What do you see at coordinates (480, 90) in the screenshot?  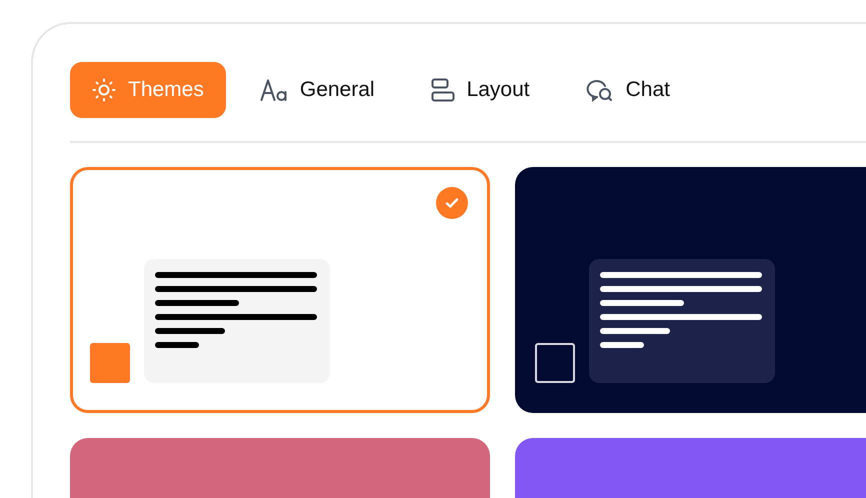 I see `tab: Layout` at bounding box center [480, 90].